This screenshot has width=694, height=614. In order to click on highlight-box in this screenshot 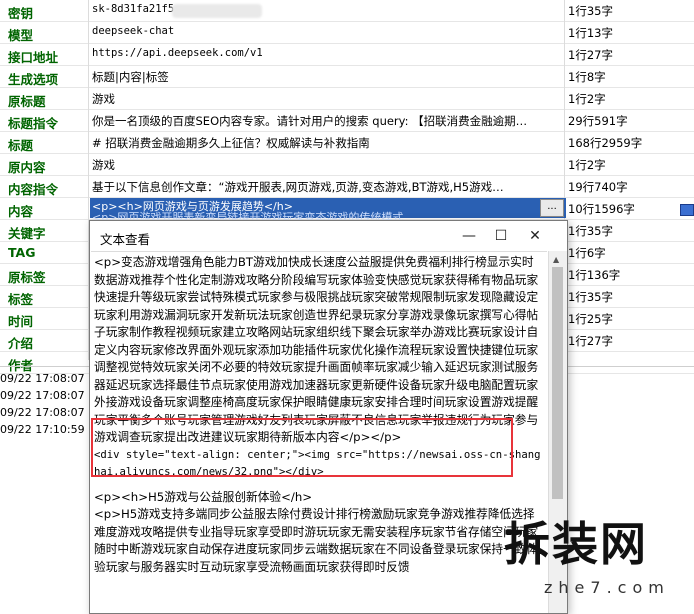, I will do `click(302, 447)`.